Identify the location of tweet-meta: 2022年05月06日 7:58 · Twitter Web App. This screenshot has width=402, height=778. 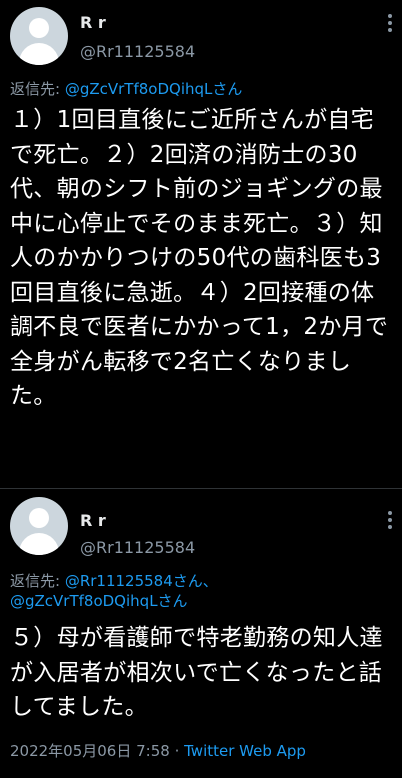
(158, 750).